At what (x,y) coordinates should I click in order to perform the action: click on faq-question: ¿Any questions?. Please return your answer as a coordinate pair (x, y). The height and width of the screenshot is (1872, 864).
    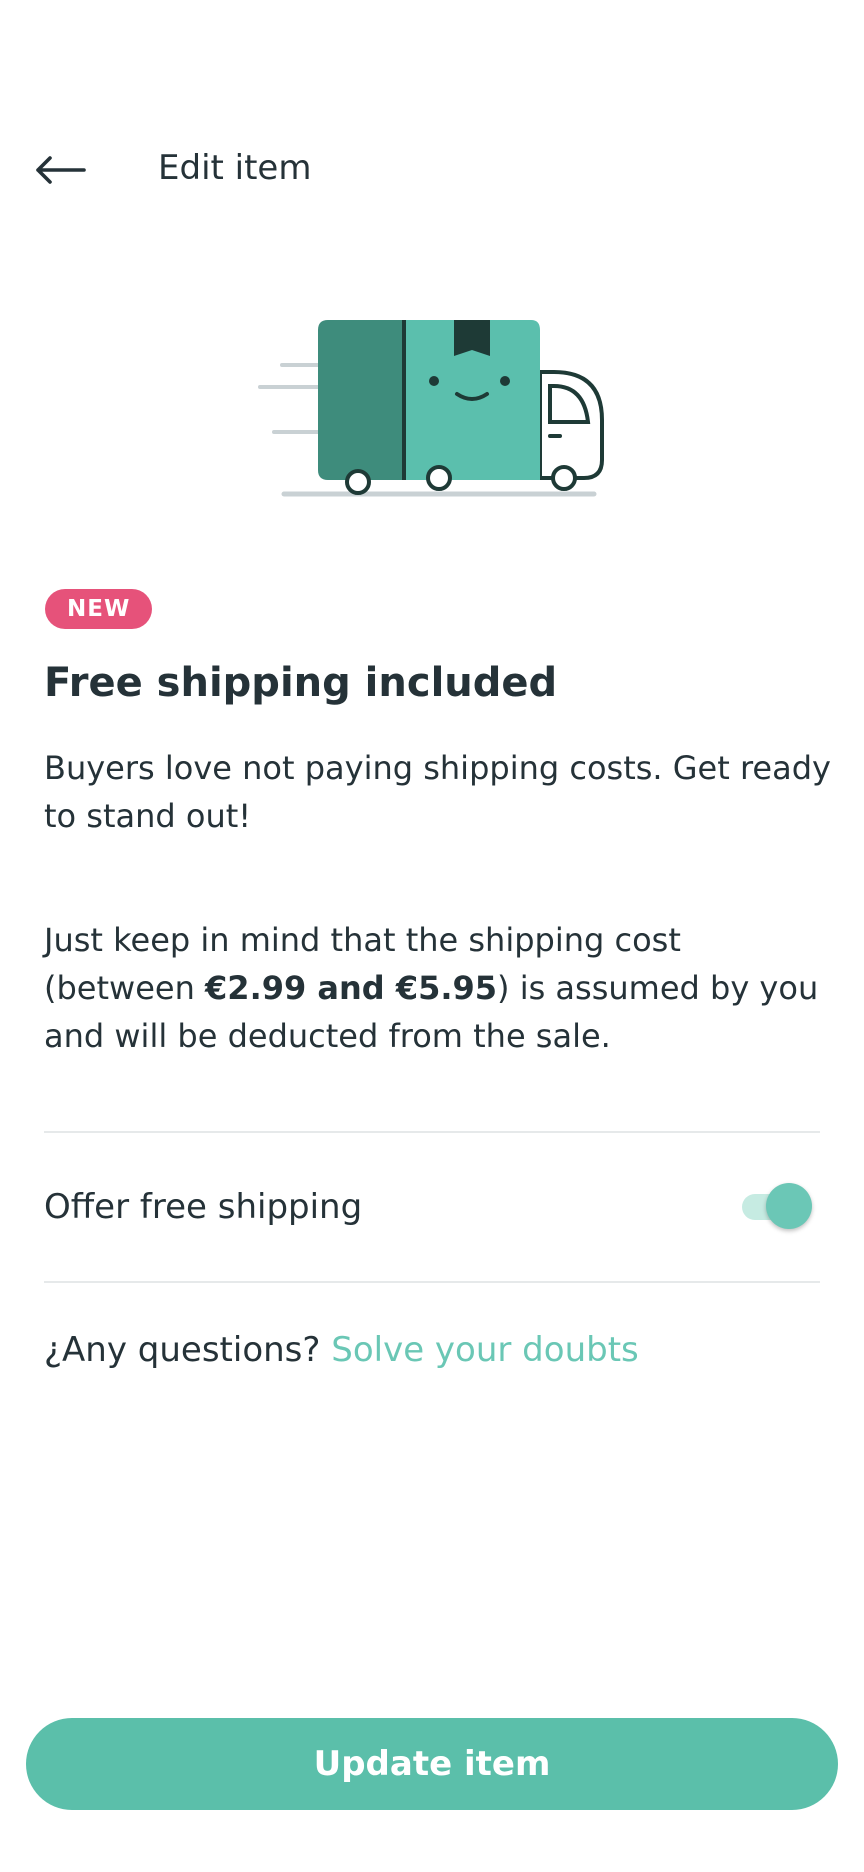
    Looking at the image, I should click on (182, 1350).